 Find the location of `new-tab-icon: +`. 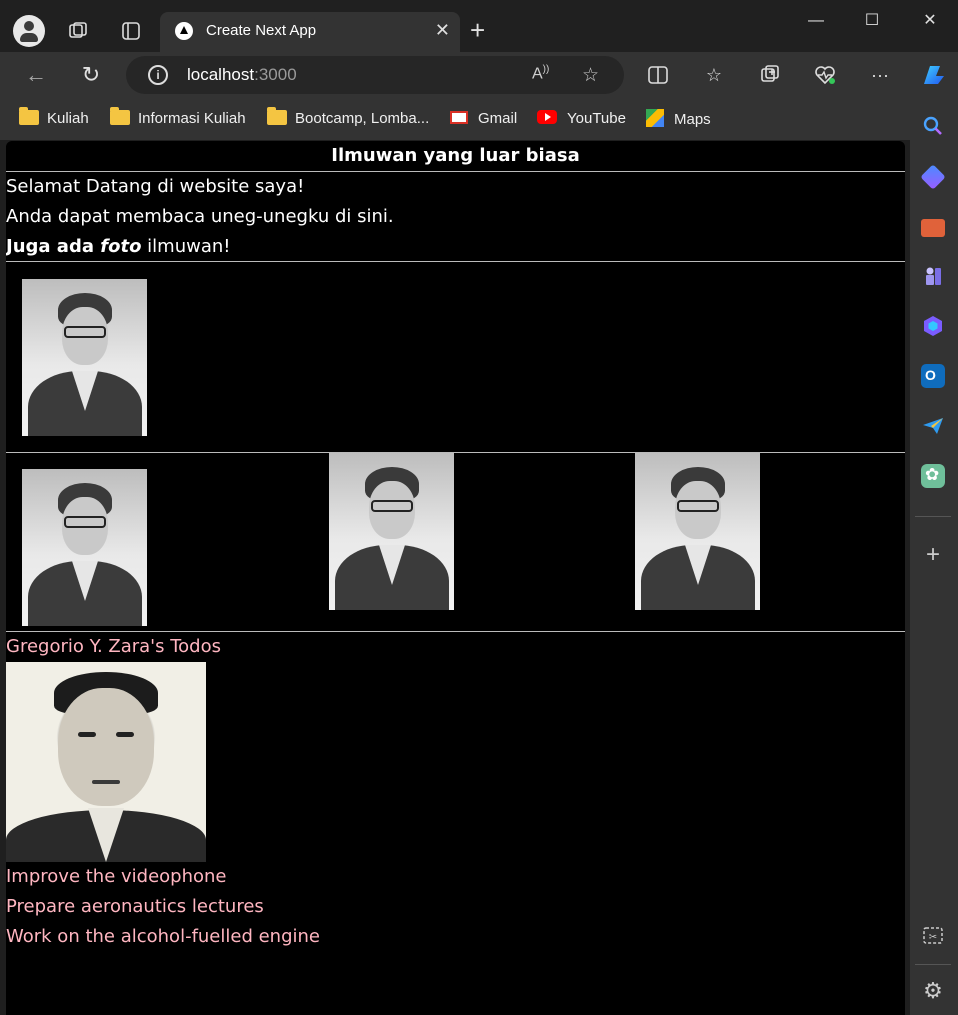

new-tab-icon: + is located at coordinates (477, 30).